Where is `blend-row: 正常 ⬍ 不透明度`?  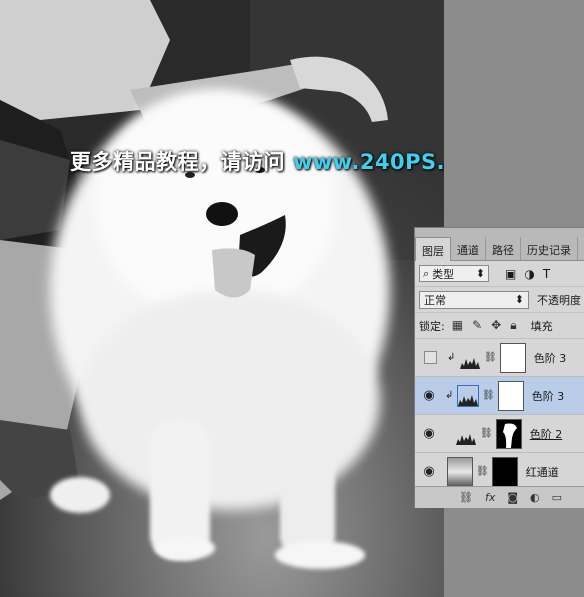 blend-row: 正常 ⬍ 不透明度 is located at coordinates (499, 300).